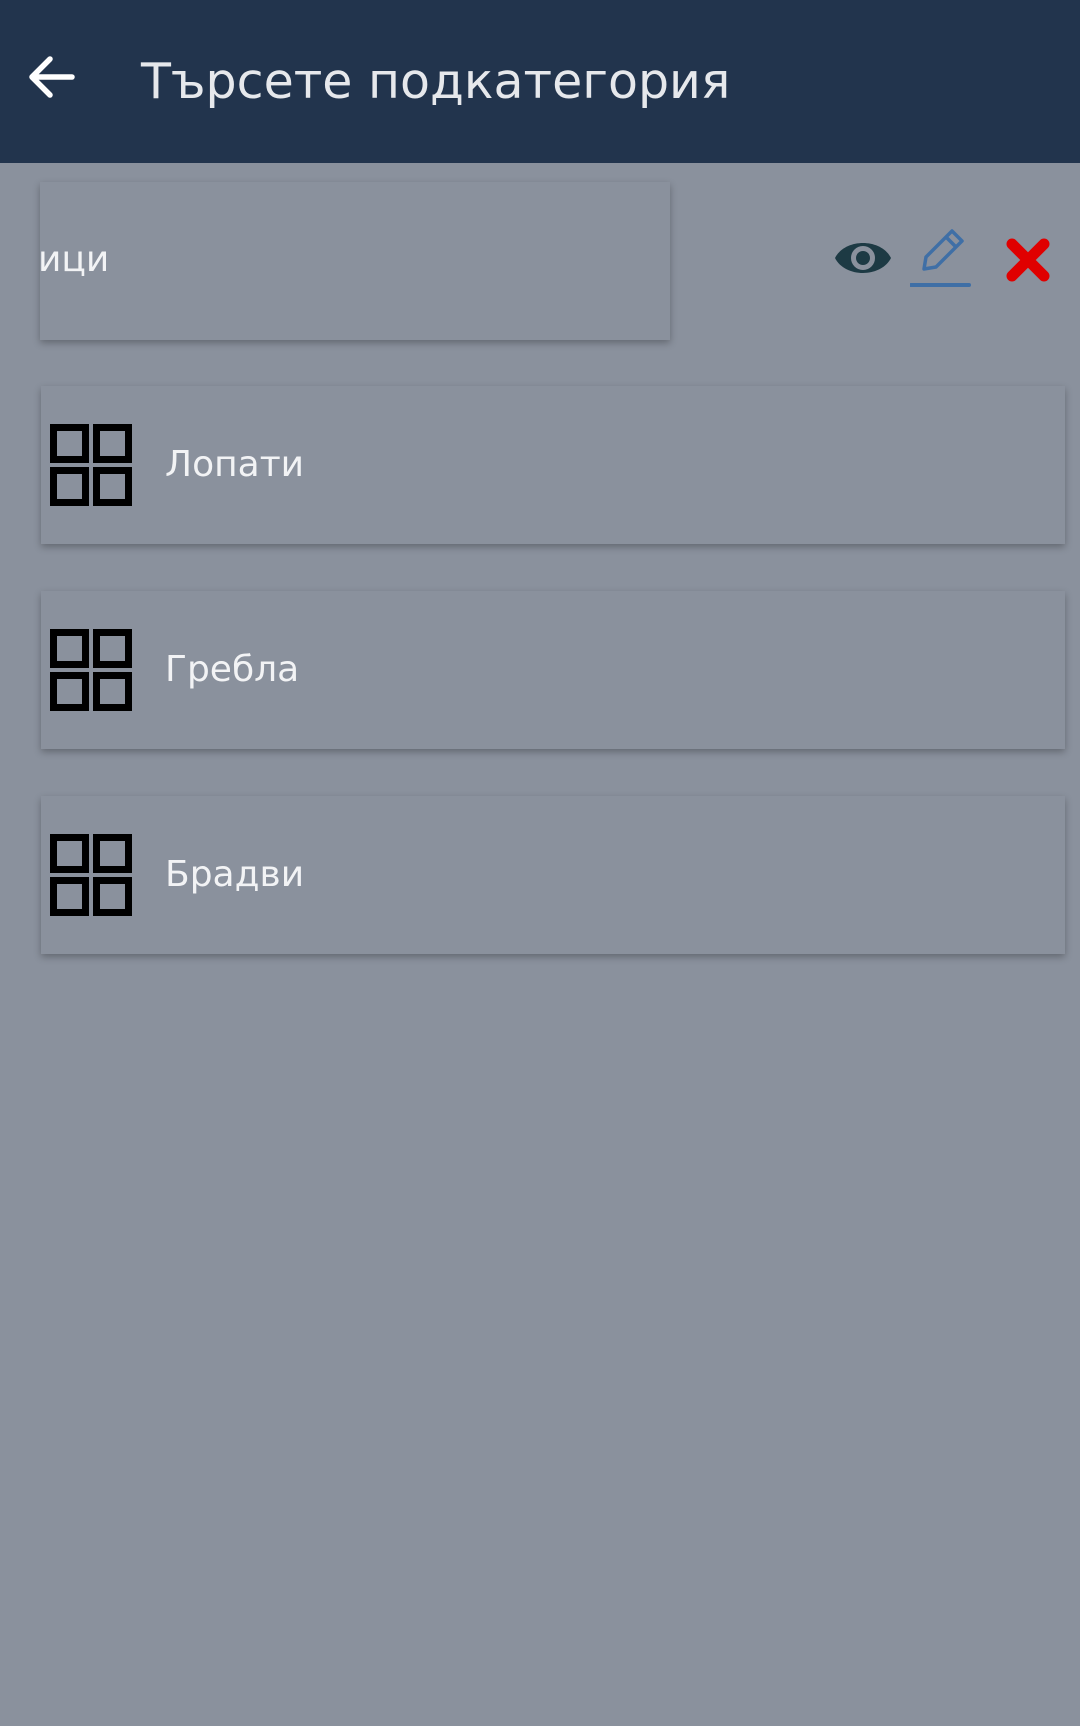  I want to click on list-item: Брадви, so click(553, 875).